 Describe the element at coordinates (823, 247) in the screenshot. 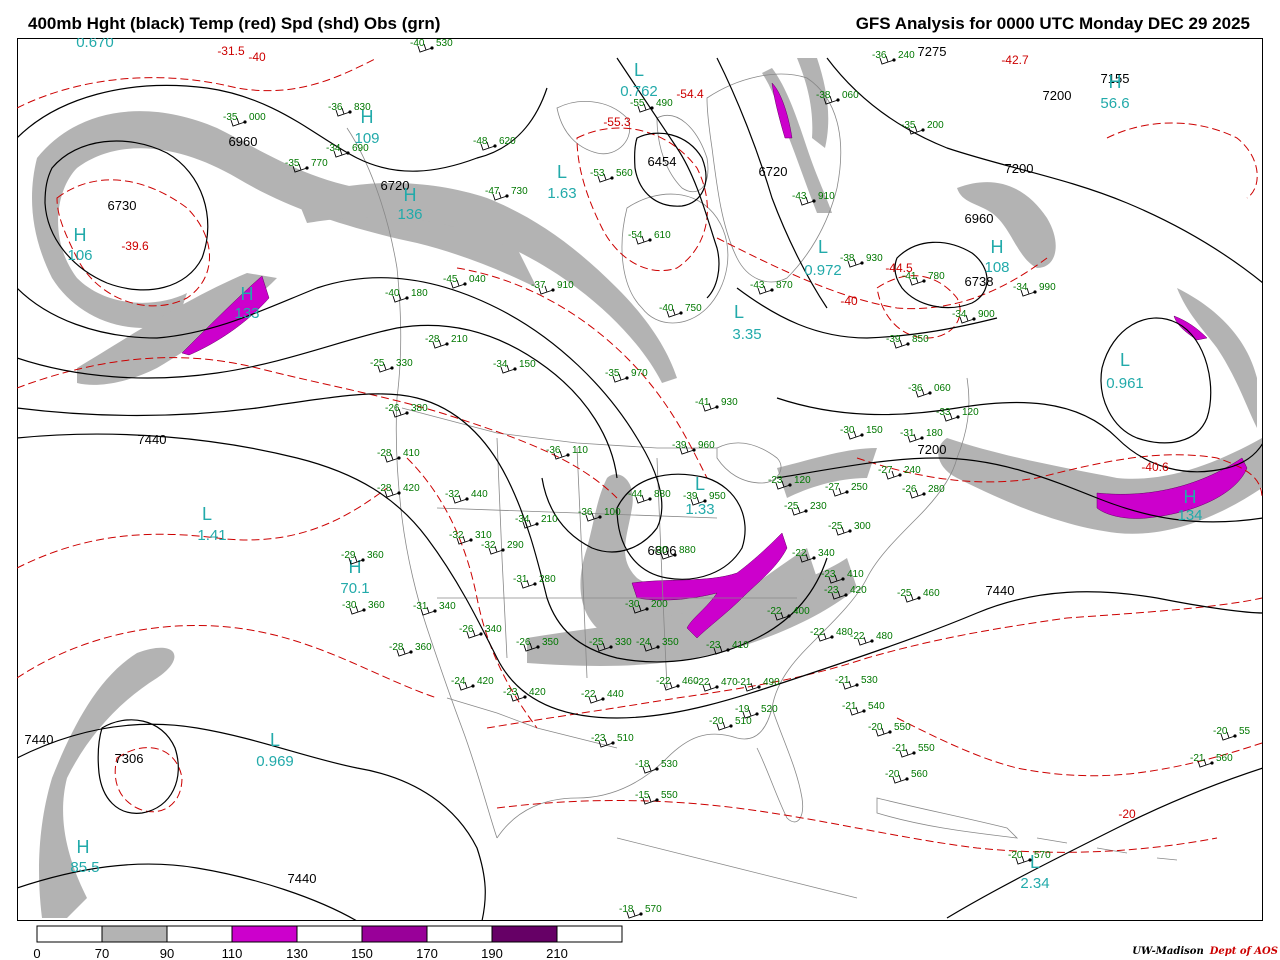

I see `extrema-symbol: L` at that location.